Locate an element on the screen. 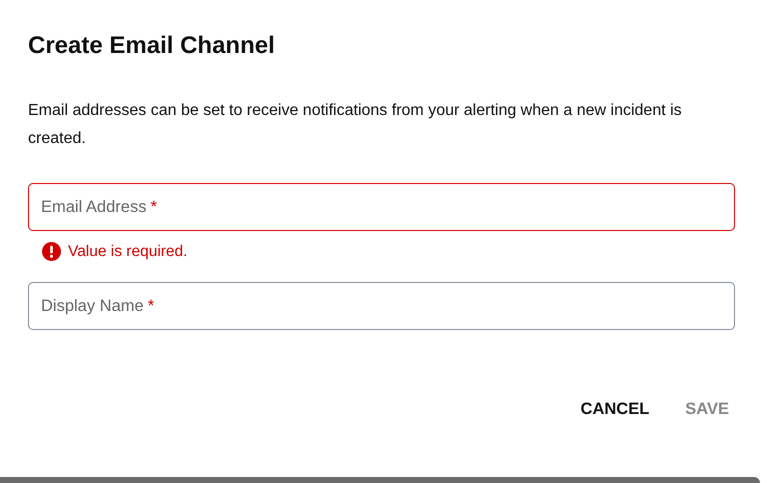  error-message: Value is required. is located at coordinates (128, 251).